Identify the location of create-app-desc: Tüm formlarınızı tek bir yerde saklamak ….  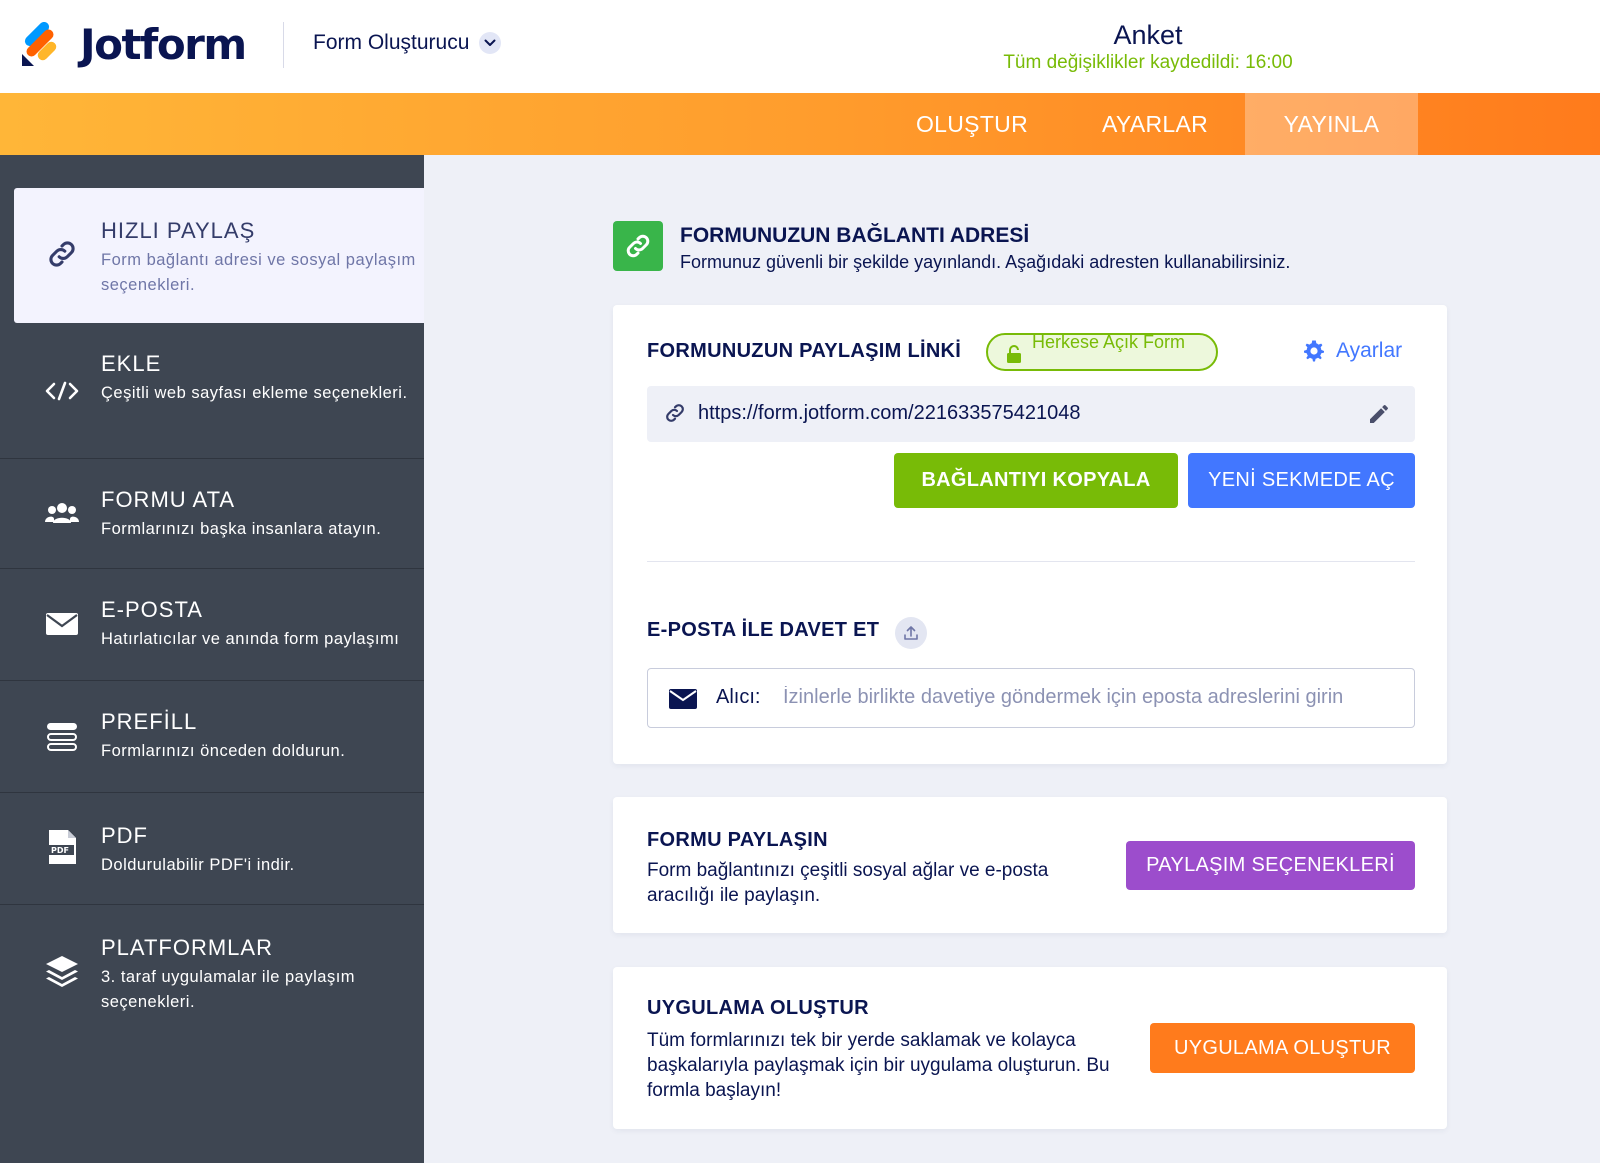
(878, 1065).